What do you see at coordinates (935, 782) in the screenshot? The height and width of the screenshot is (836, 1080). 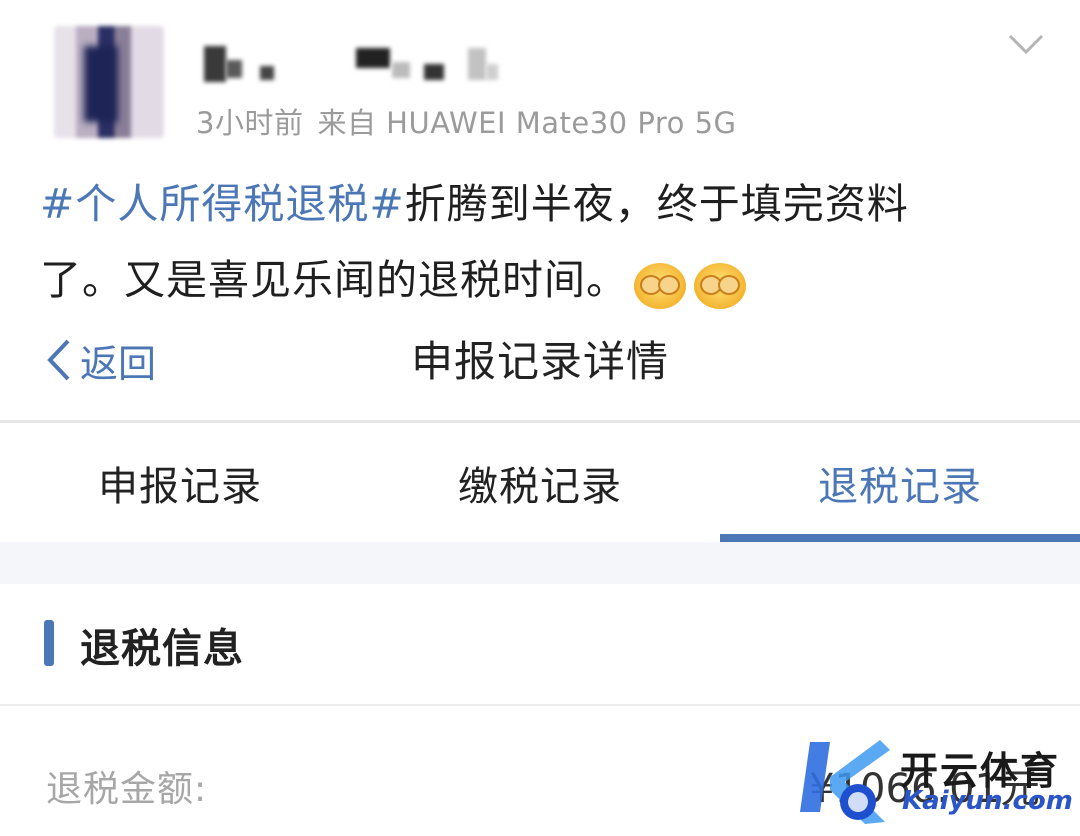 I see `watermark: 开云体育 Kaiyun.com` at bounding box center [935, 782].